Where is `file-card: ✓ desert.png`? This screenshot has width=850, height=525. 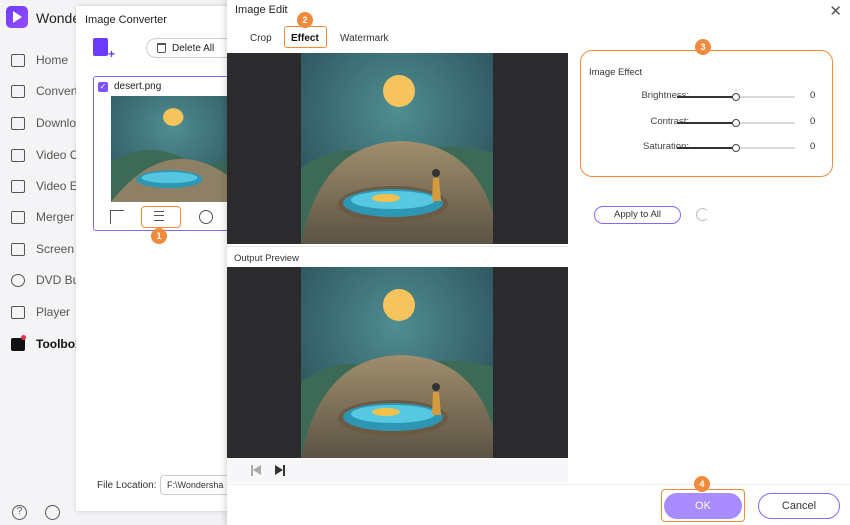
file-card: ✓ desert.png is located at coordinates (163, 153).